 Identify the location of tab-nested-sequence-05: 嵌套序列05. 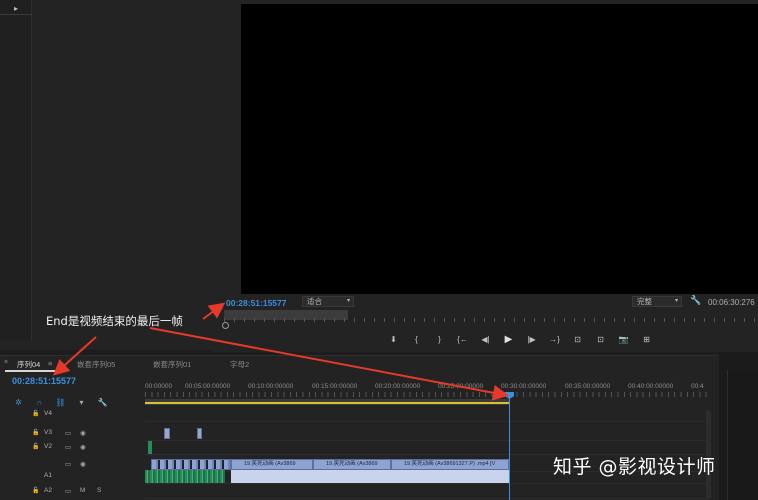
(96, 364).